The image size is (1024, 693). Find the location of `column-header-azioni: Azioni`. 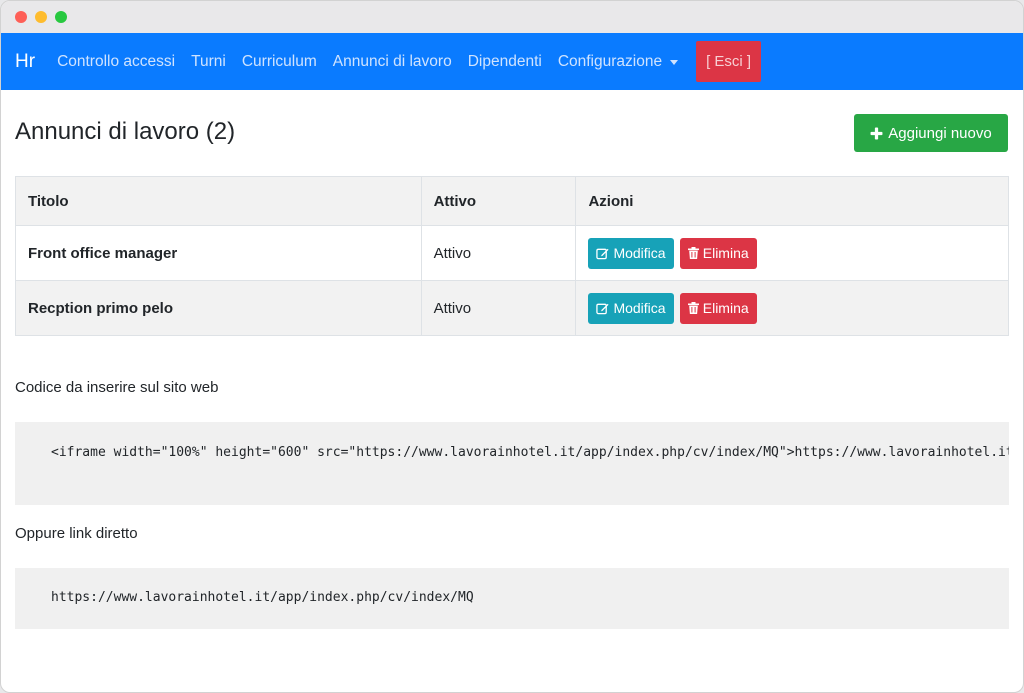

column-header-azioni: Azioni is located at coordinates (792, 201).